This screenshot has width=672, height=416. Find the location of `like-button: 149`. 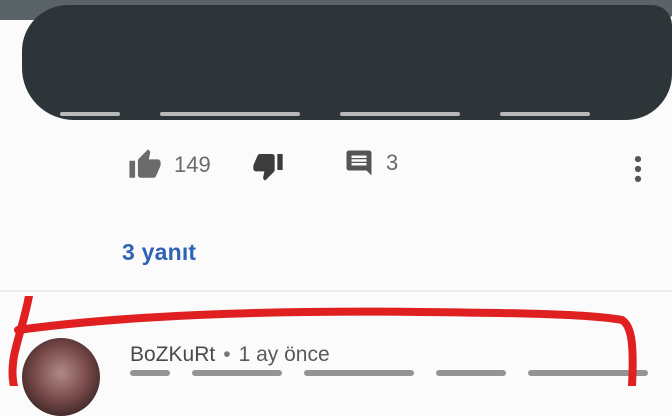

like-button: 149 is located at coordinates (169, 165).